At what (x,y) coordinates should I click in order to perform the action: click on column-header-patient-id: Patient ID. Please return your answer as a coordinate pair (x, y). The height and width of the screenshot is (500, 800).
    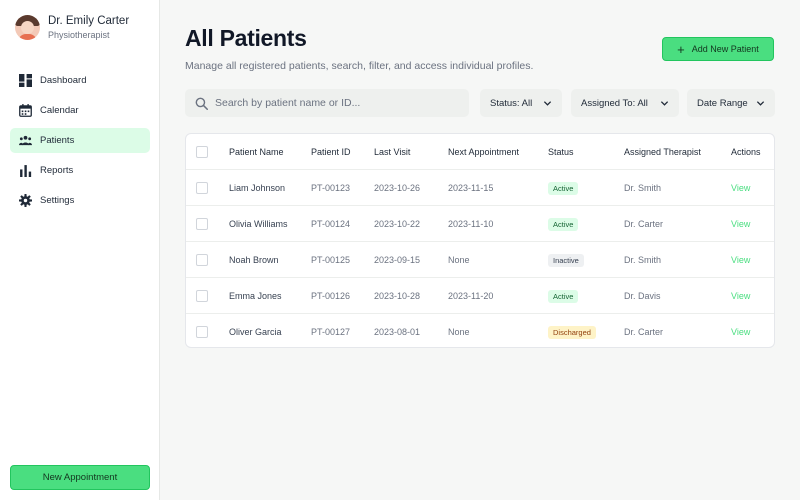
    Looking at the image, I should click on (331, 152).